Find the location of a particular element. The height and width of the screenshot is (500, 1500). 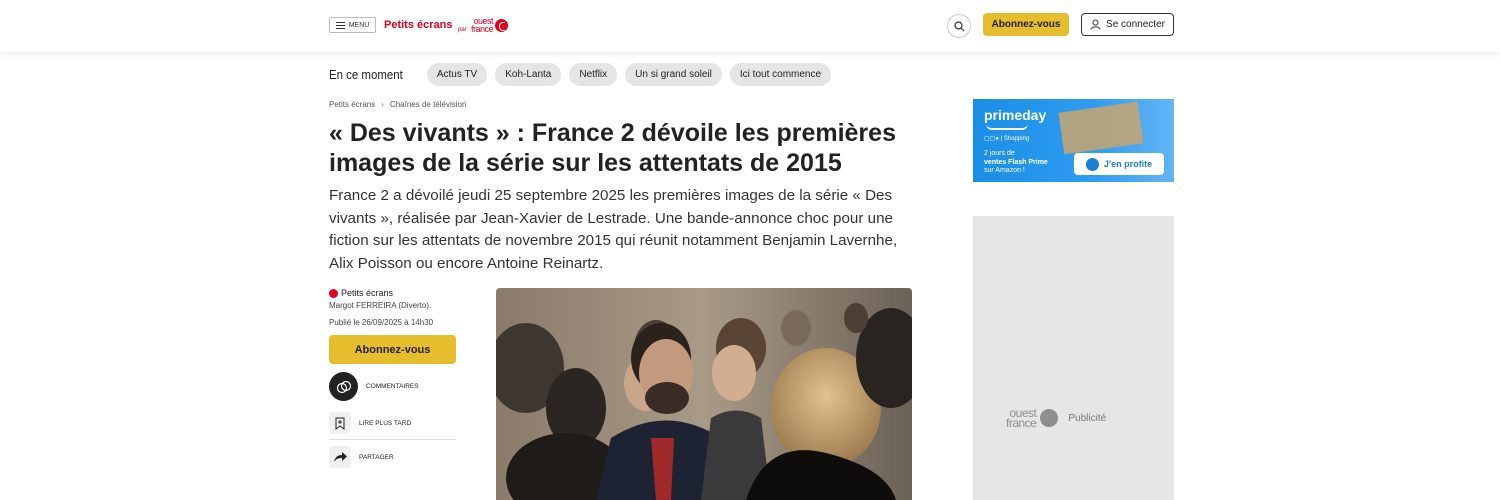

prime-cta-label: J'en profite is located at coordinates (1128, 164).